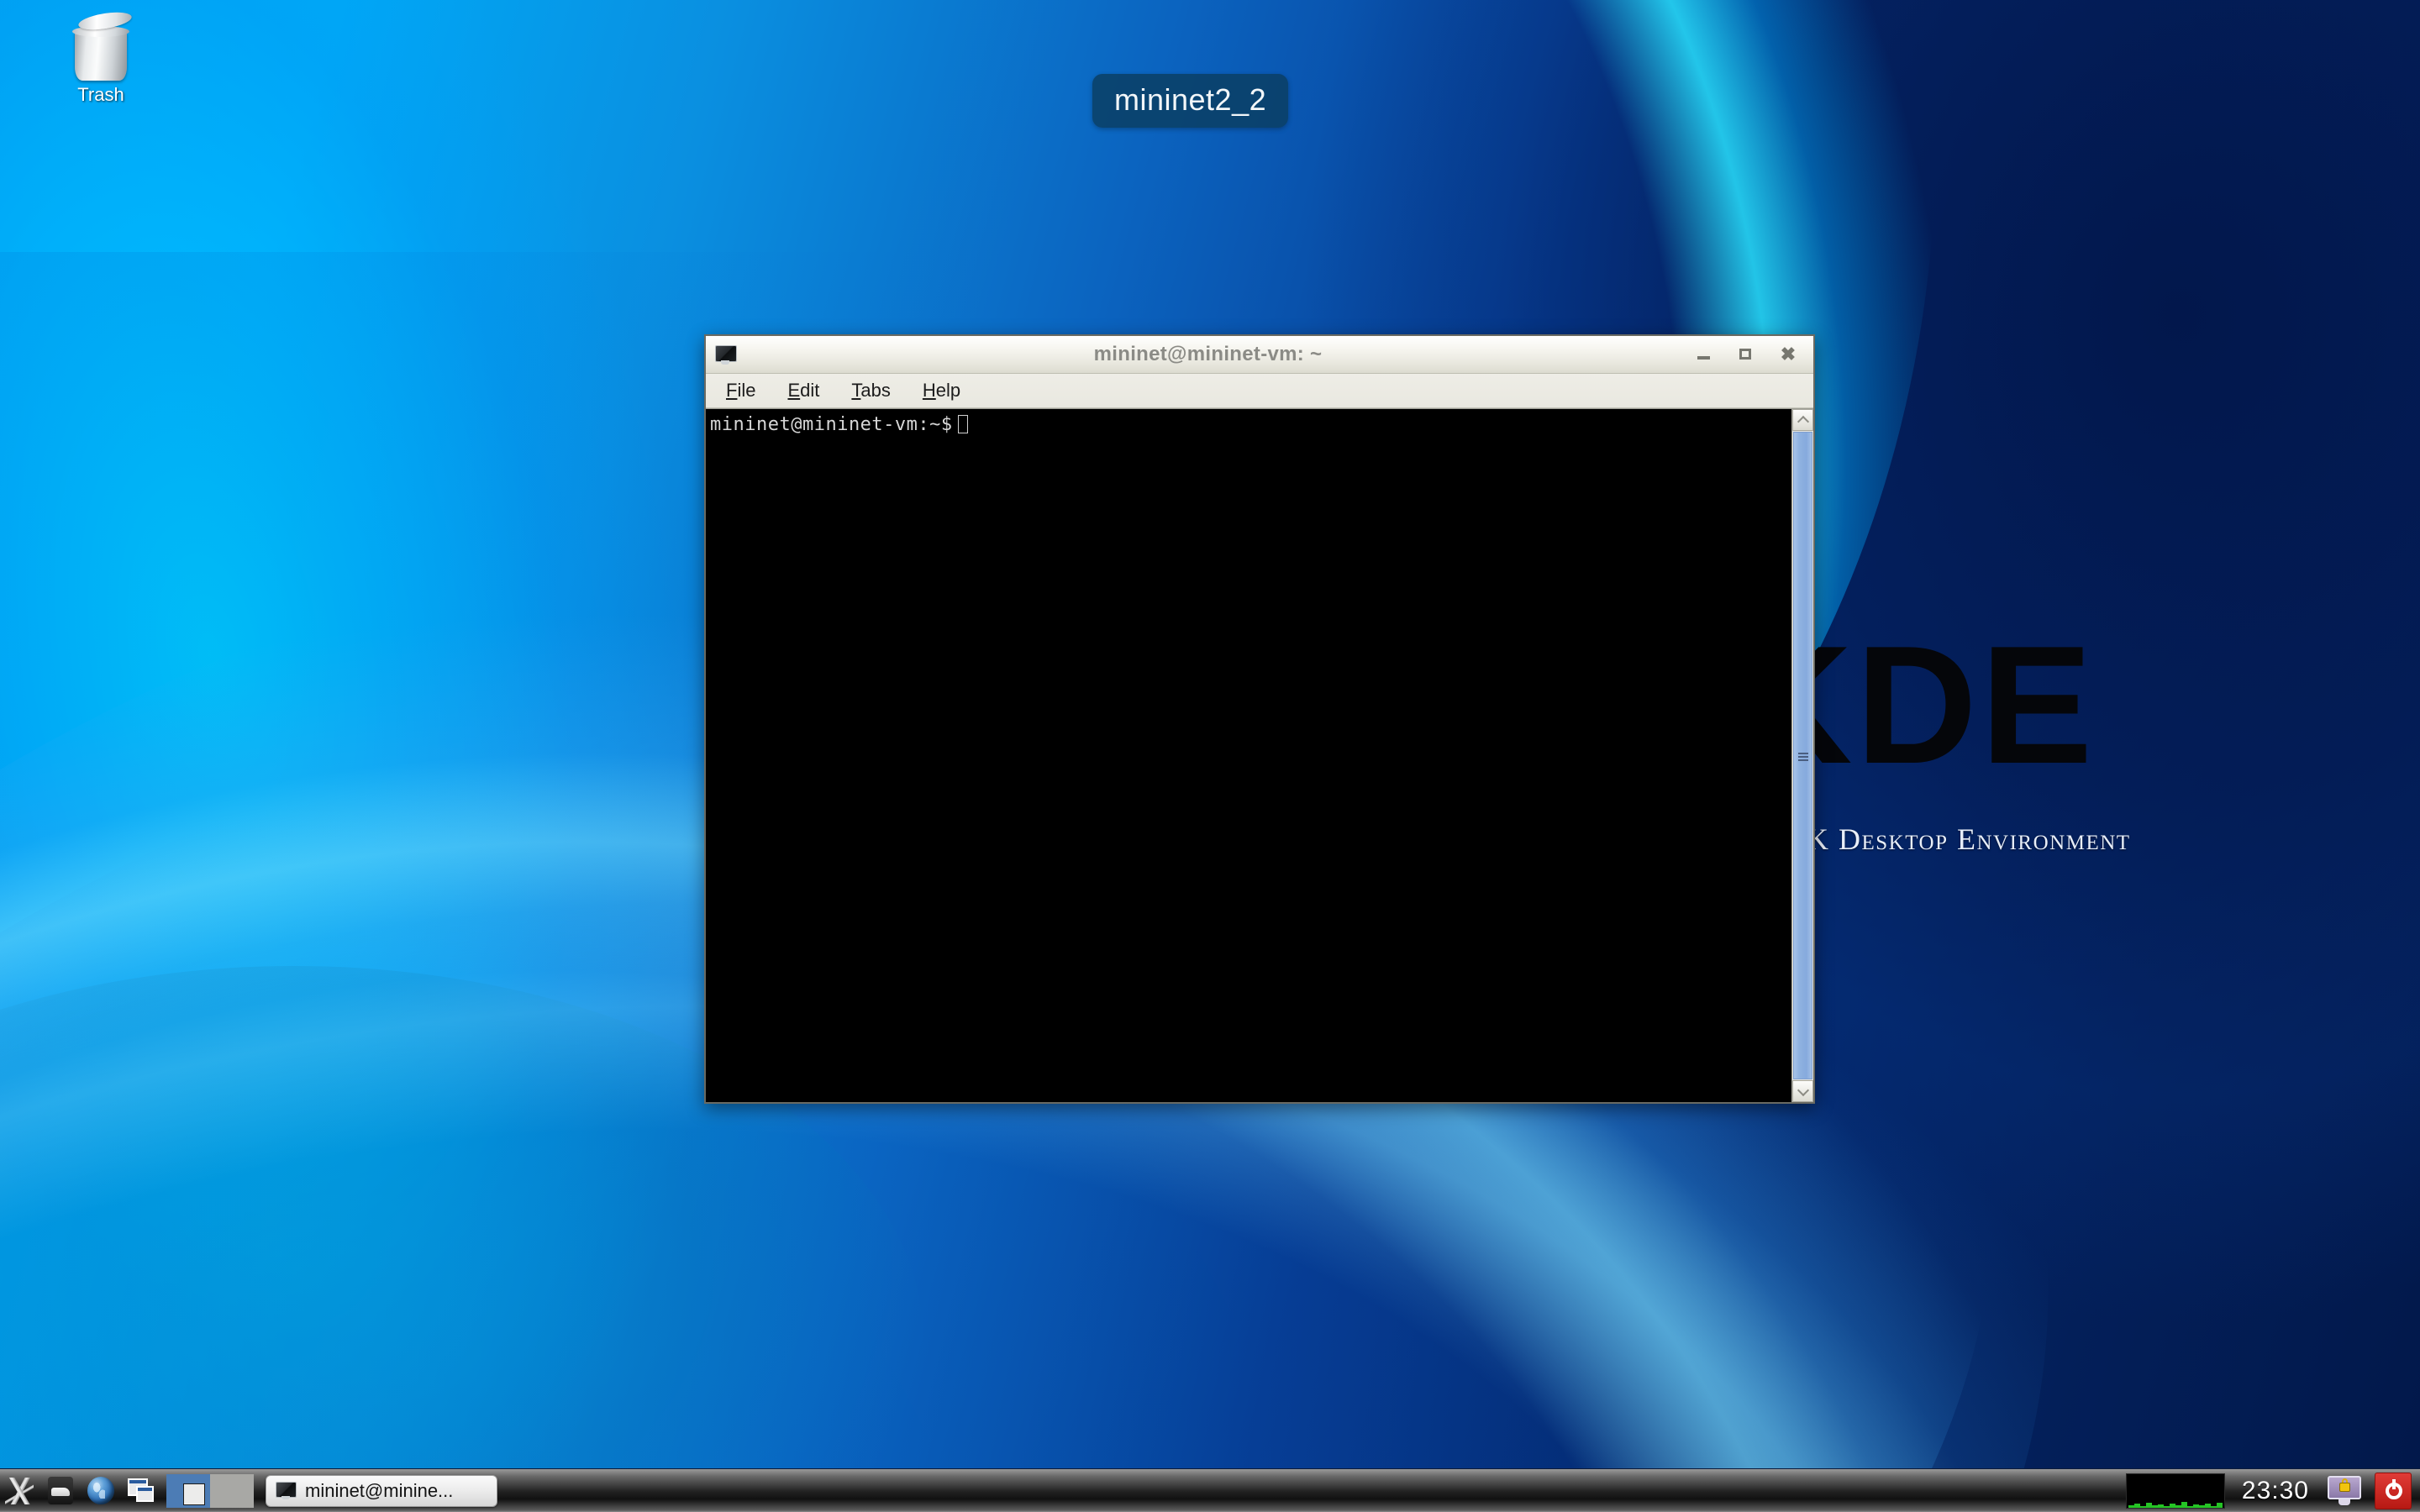 This screenshot has height=1512, width=2420. I want to click on web-browser-globe-icon, so click(101, 1491).